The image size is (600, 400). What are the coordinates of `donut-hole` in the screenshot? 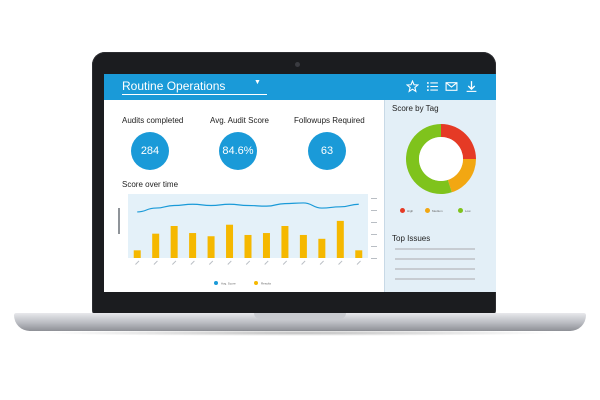 It's located at (441, 159).